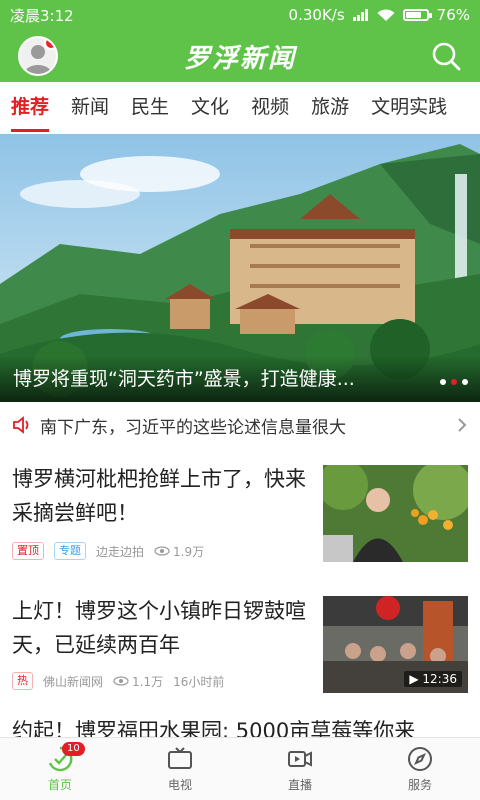 This screenshot has width=480, height=800. I want to click on nav-services: 服务, so click(420, 769).